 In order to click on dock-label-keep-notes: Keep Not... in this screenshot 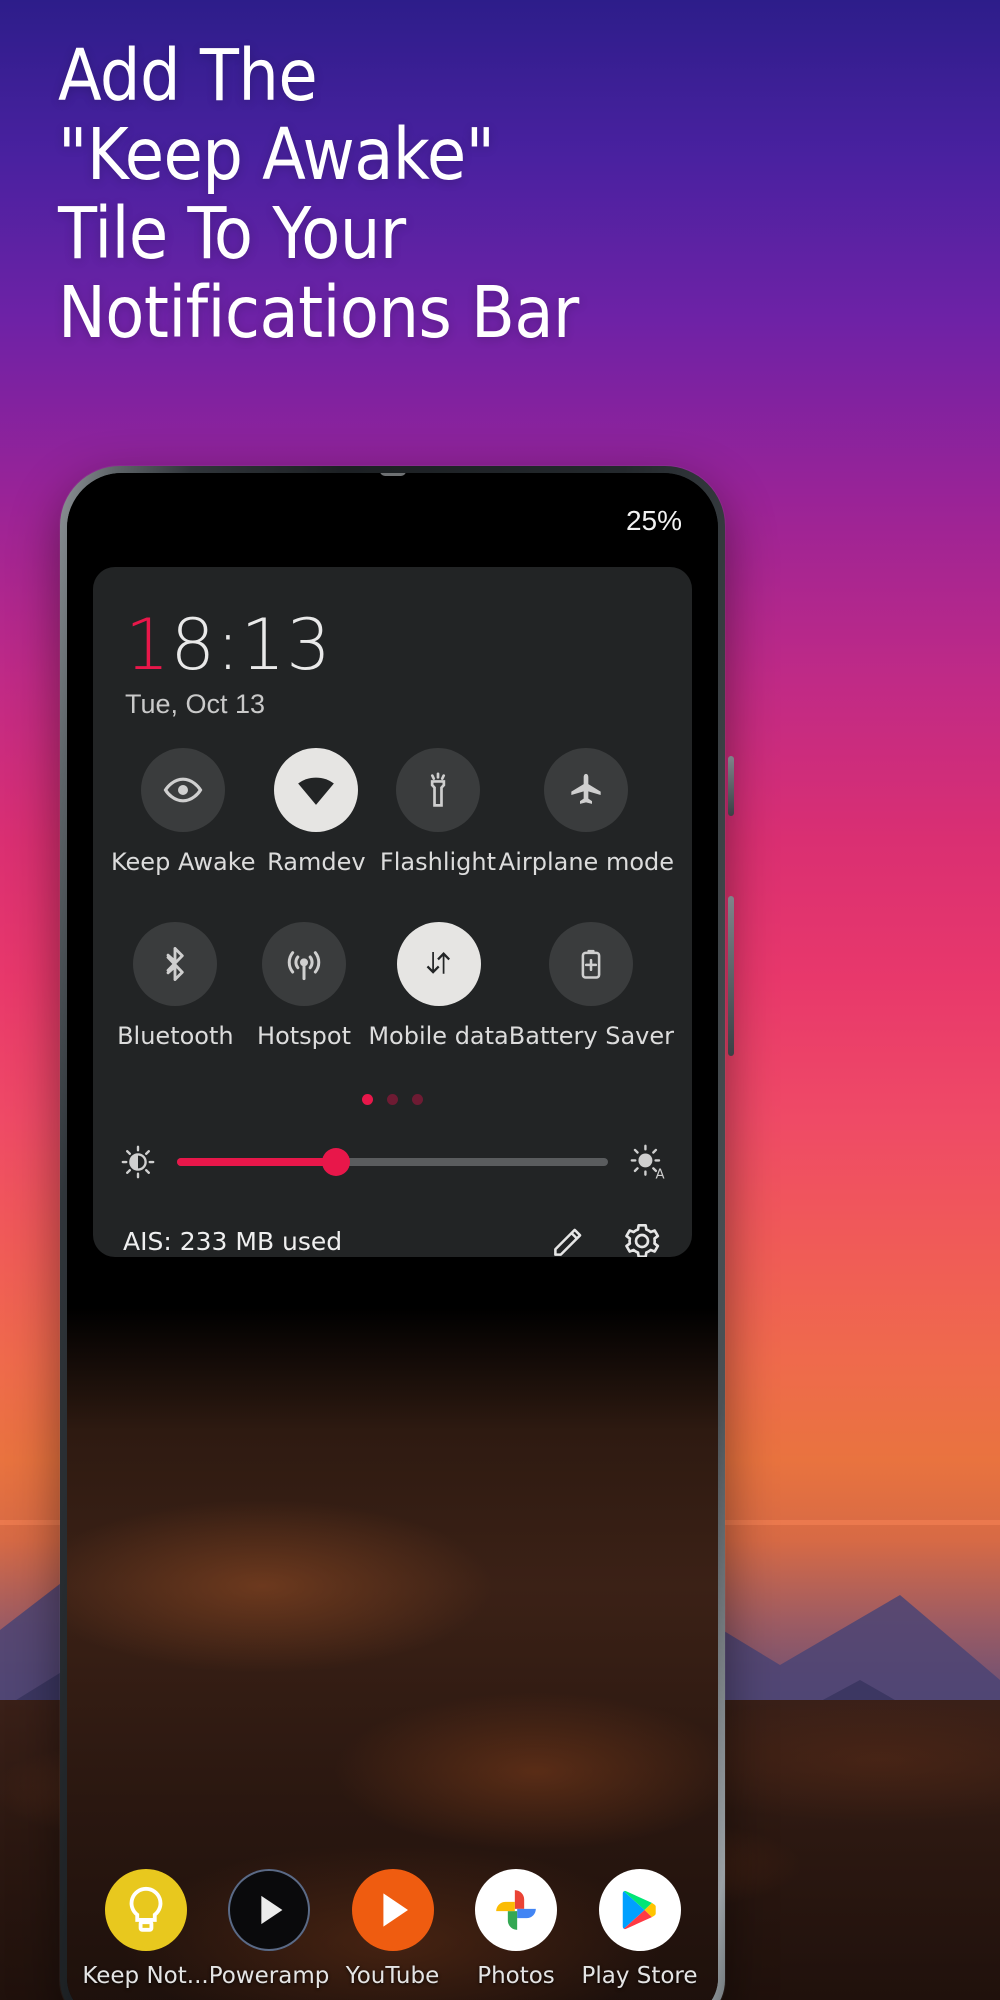, I will do `click(145, 1976)`.